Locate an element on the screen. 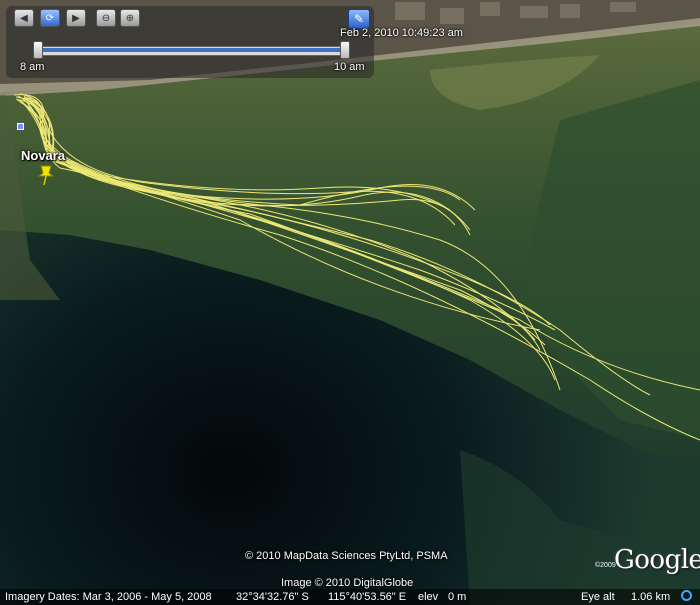  zoom-out-icon: ⊖ is located at coordinates (106, 18).